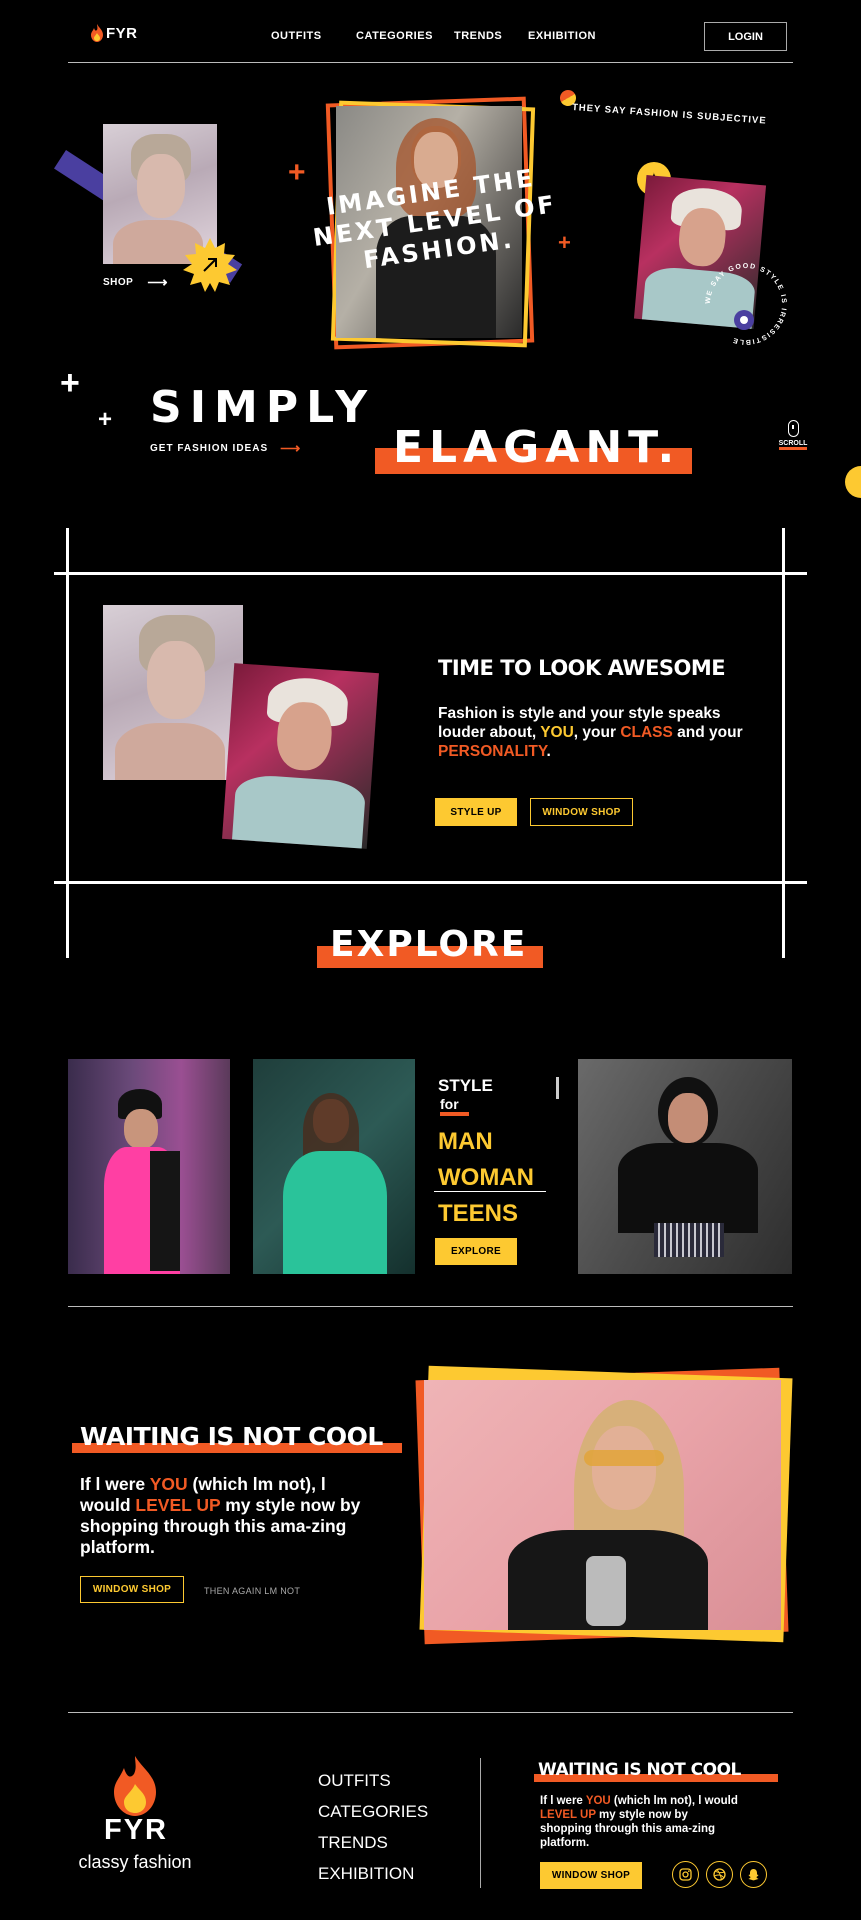  What do you see at coordinates (480, 1823) in the screenshot?
I see `footer-vertical-divider` at bounding box center [480, 1823].